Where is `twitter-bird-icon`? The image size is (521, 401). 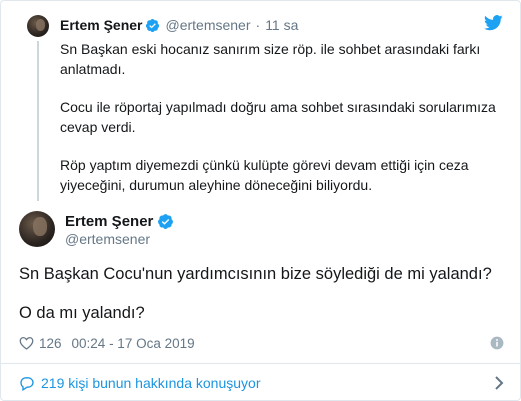
twitter-bird-icon is located at coordinates (493, 23).